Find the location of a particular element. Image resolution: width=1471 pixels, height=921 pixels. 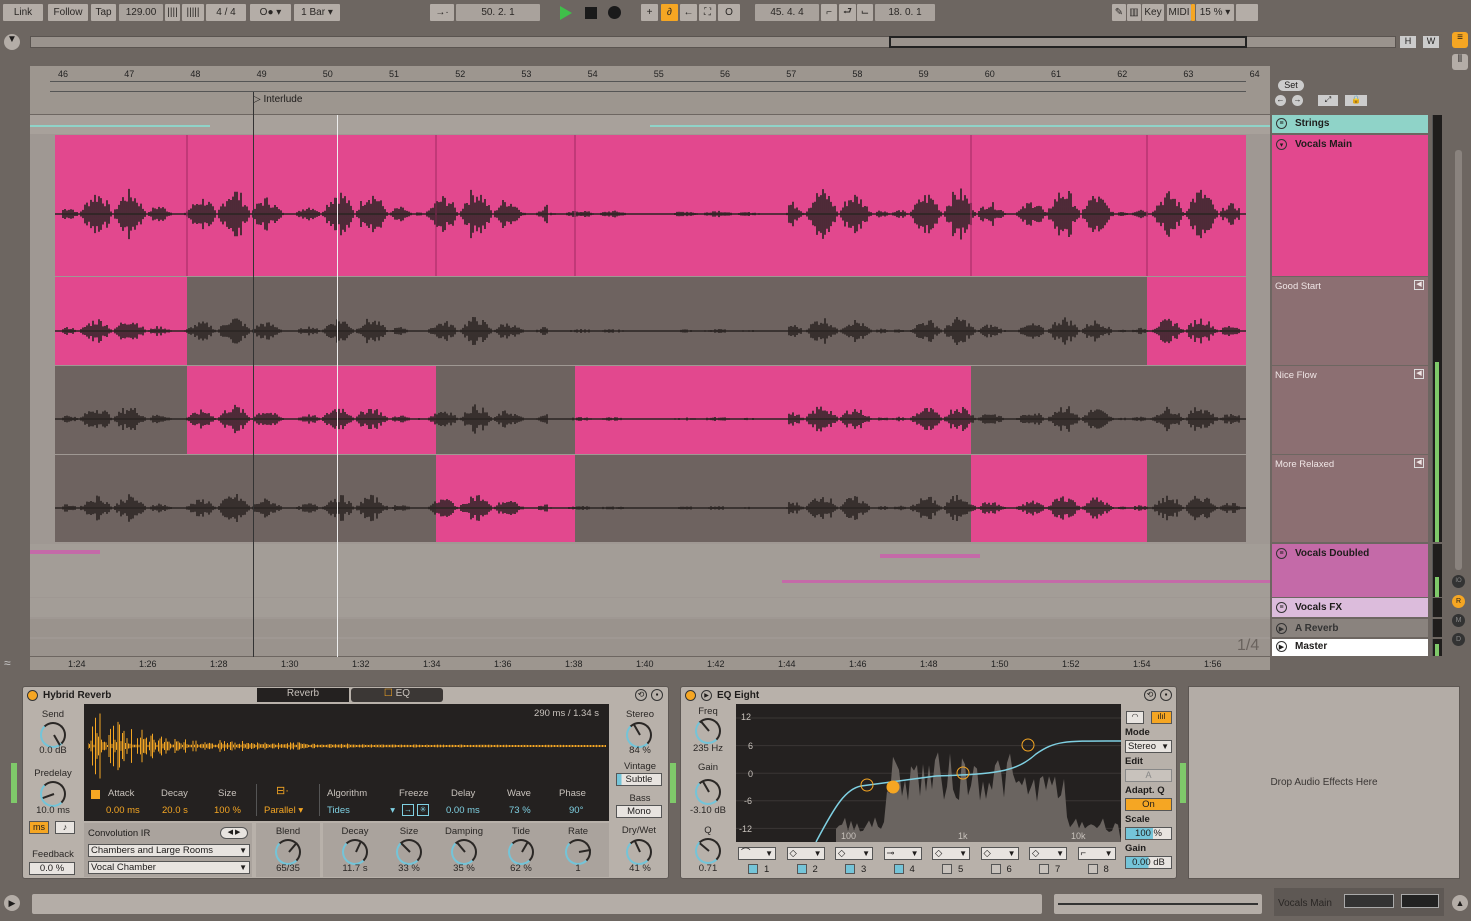

band-filter-type-dropdown: ⊸ is located at coordinates (902, 853).